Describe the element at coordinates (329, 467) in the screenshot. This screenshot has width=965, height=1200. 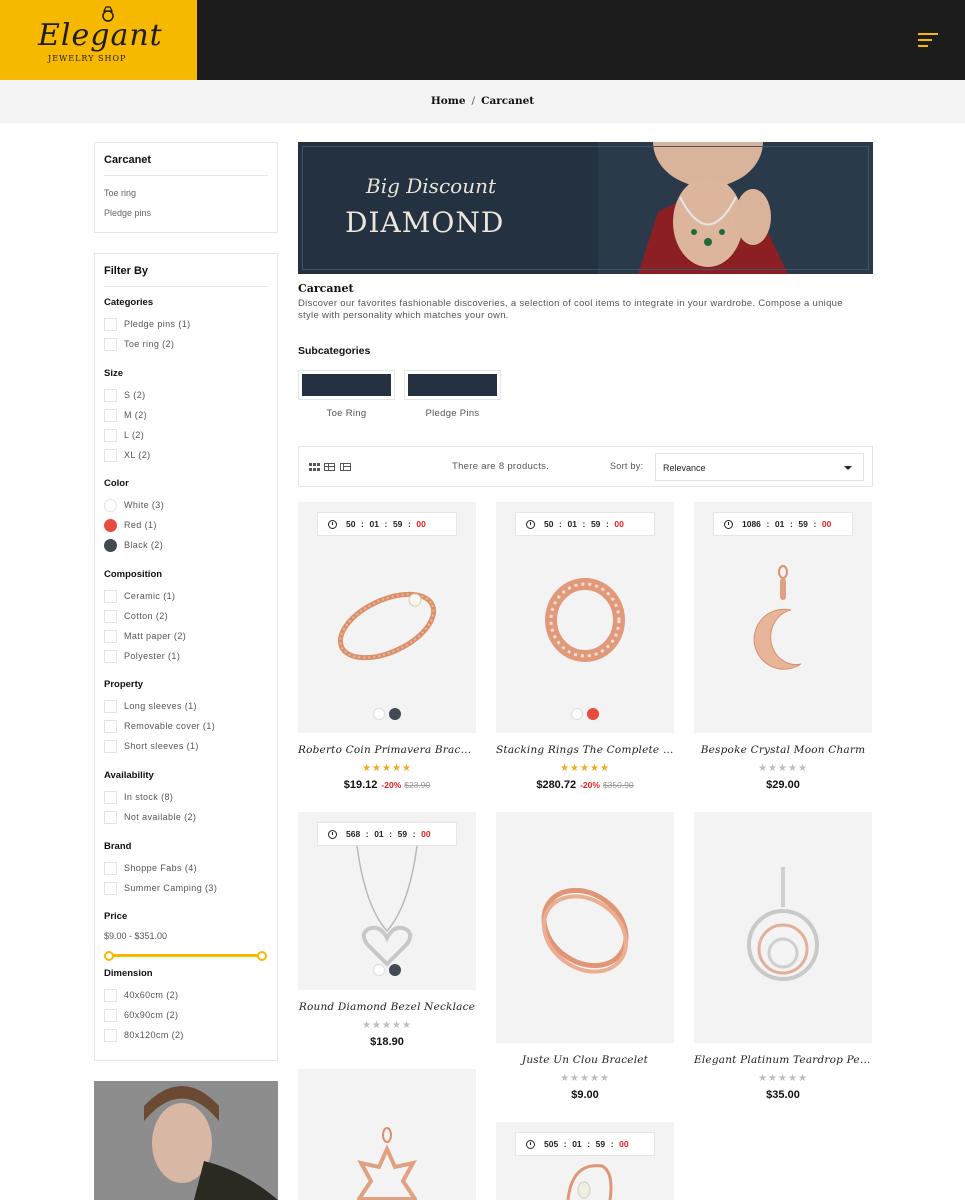
I see `list-view-icon` at that location.